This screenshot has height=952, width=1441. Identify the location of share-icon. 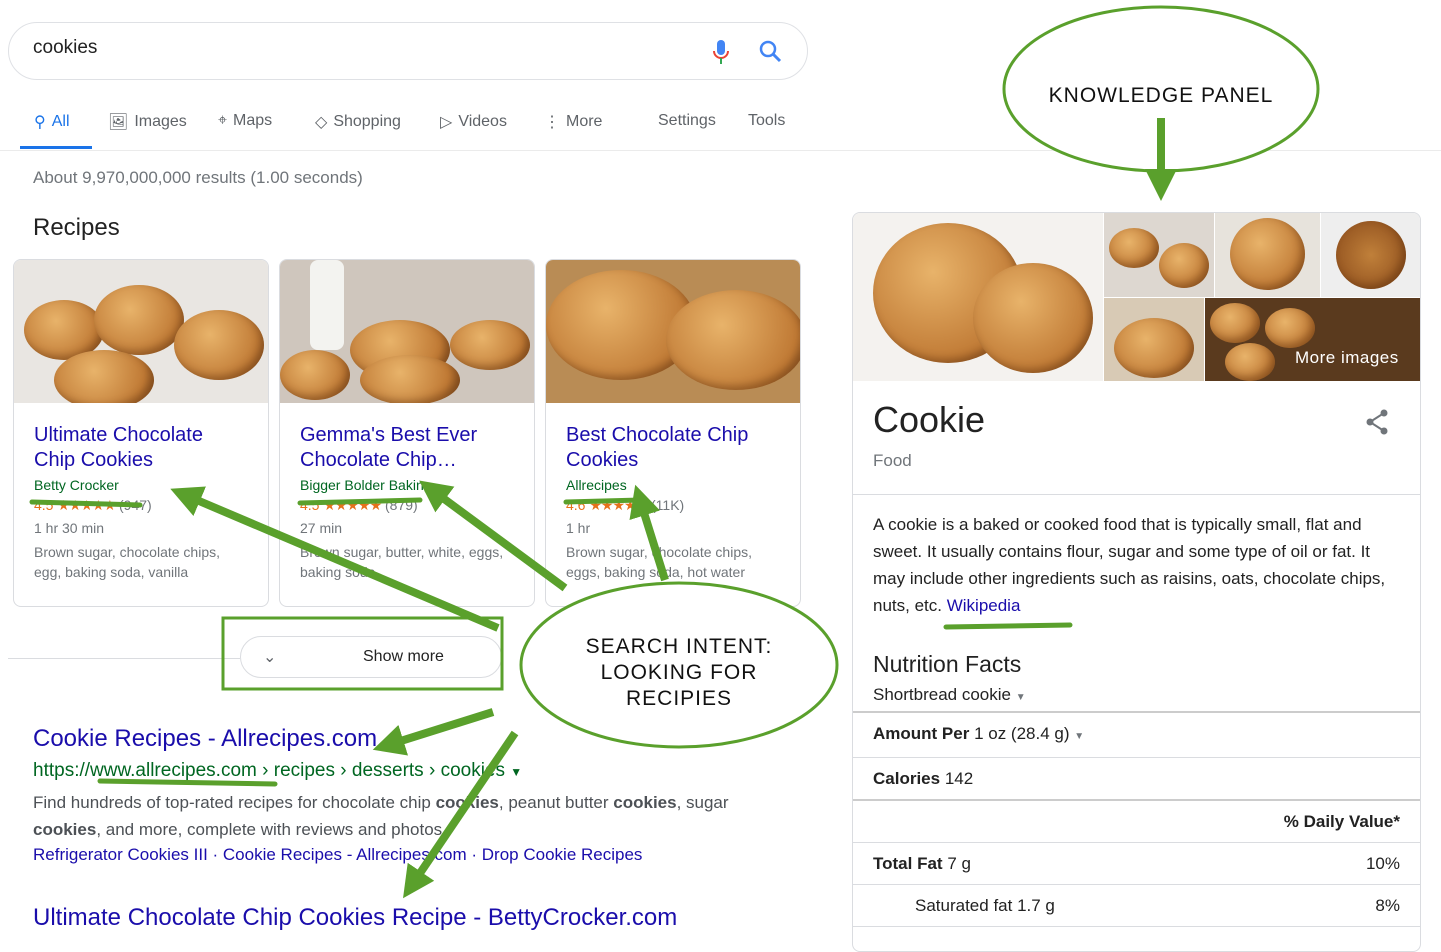
(1377, 422).